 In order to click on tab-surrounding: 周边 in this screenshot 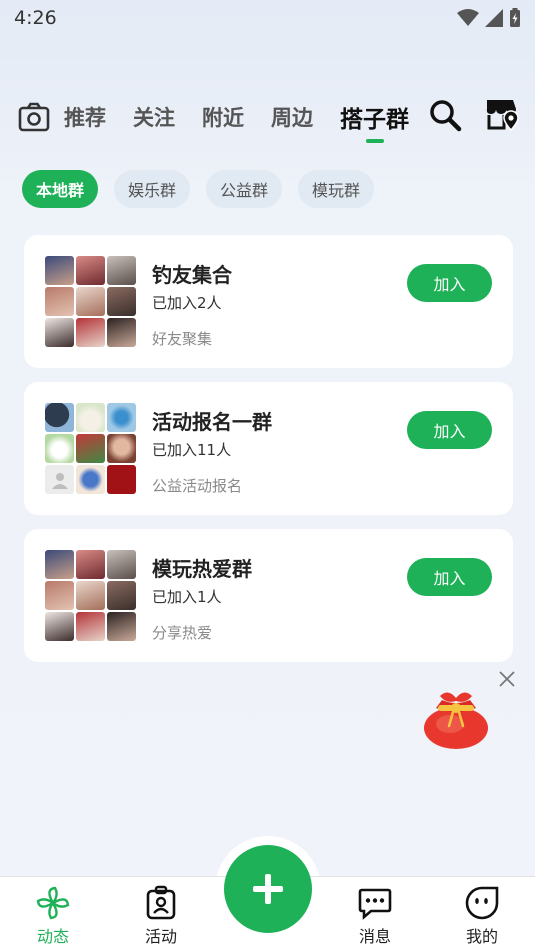, I will do `click(292, 117)`.